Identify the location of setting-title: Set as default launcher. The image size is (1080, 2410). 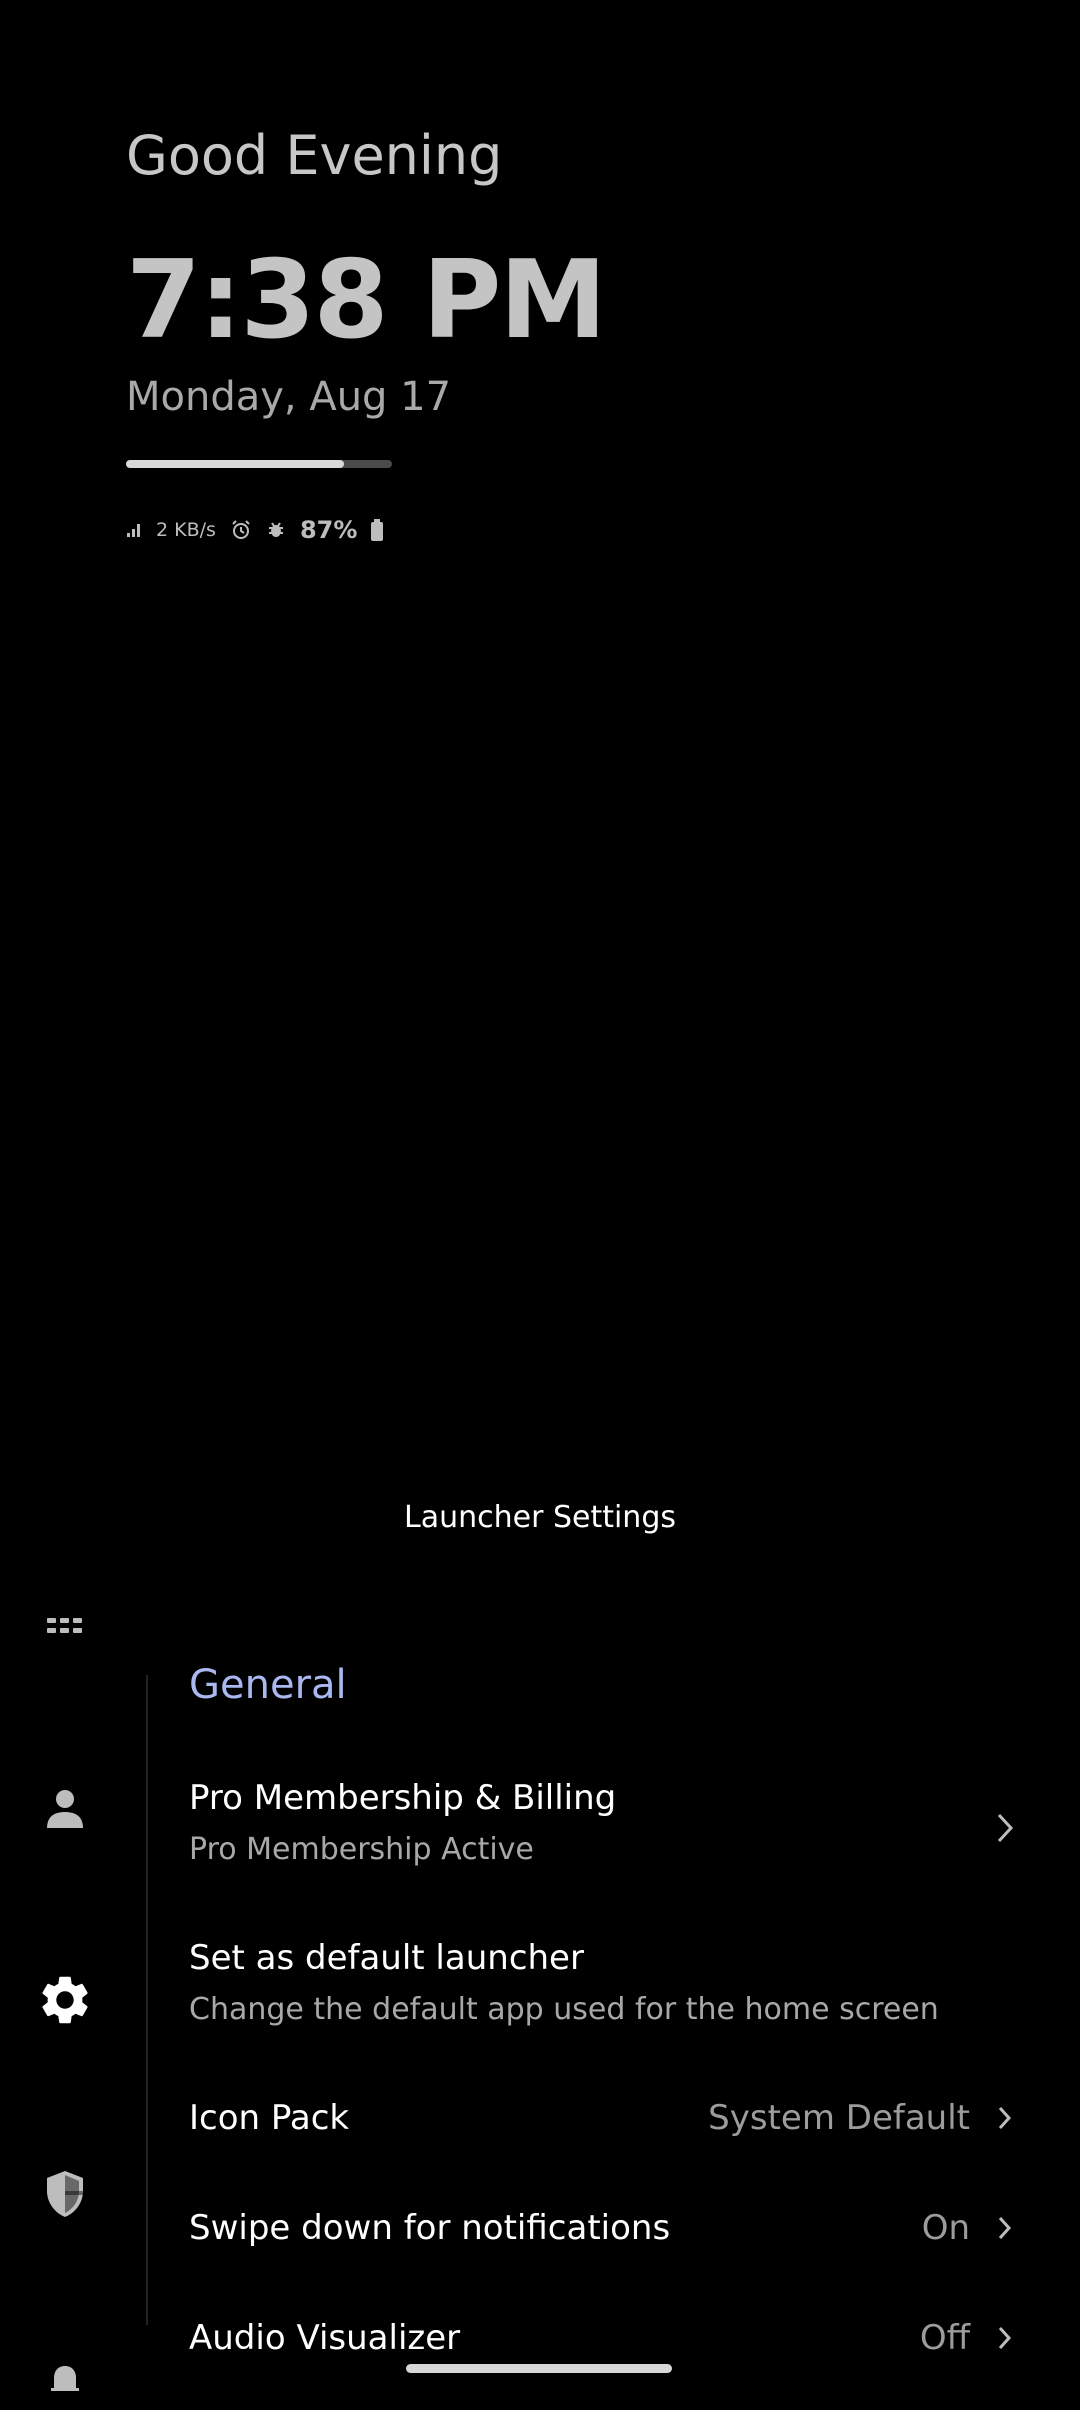
(386, 1958).